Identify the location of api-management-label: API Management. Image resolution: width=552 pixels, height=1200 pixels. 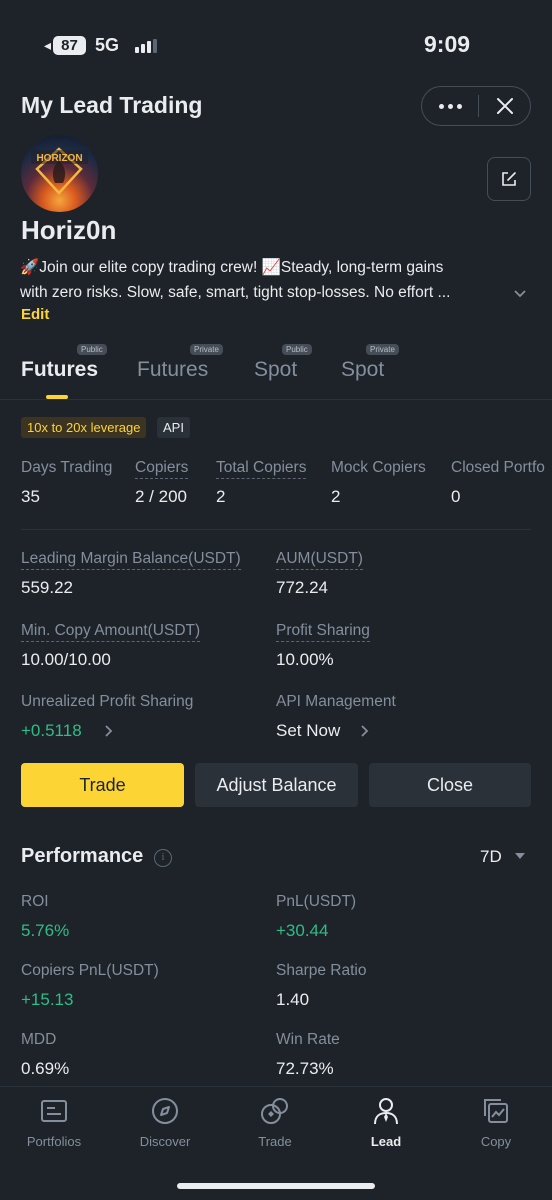
(336, 701).